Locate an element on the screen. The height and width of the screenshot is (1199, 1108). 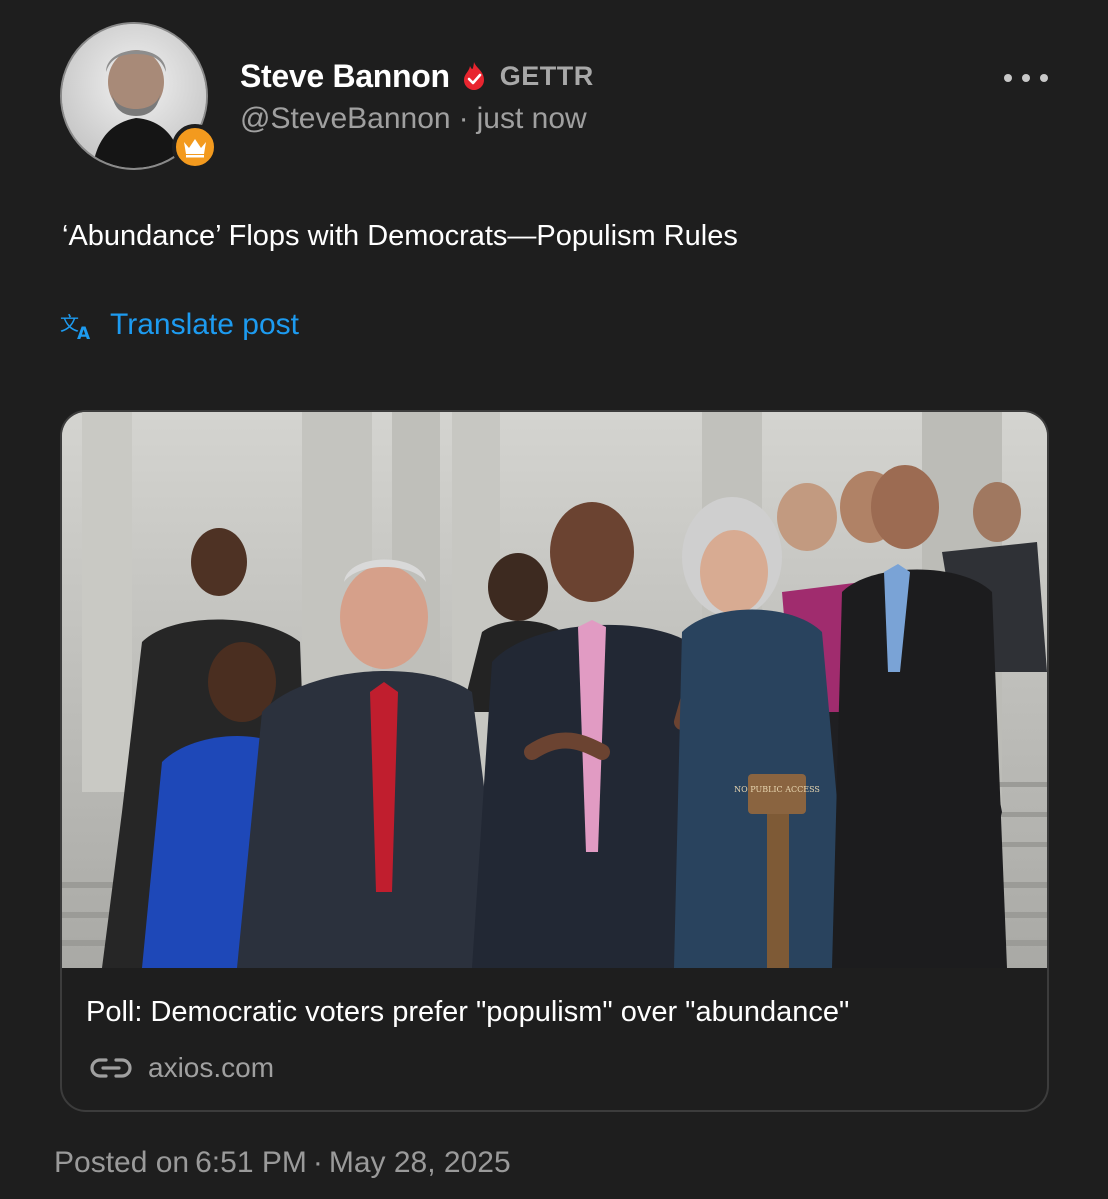
relative-time: just now is located at coordinates (531, 118).